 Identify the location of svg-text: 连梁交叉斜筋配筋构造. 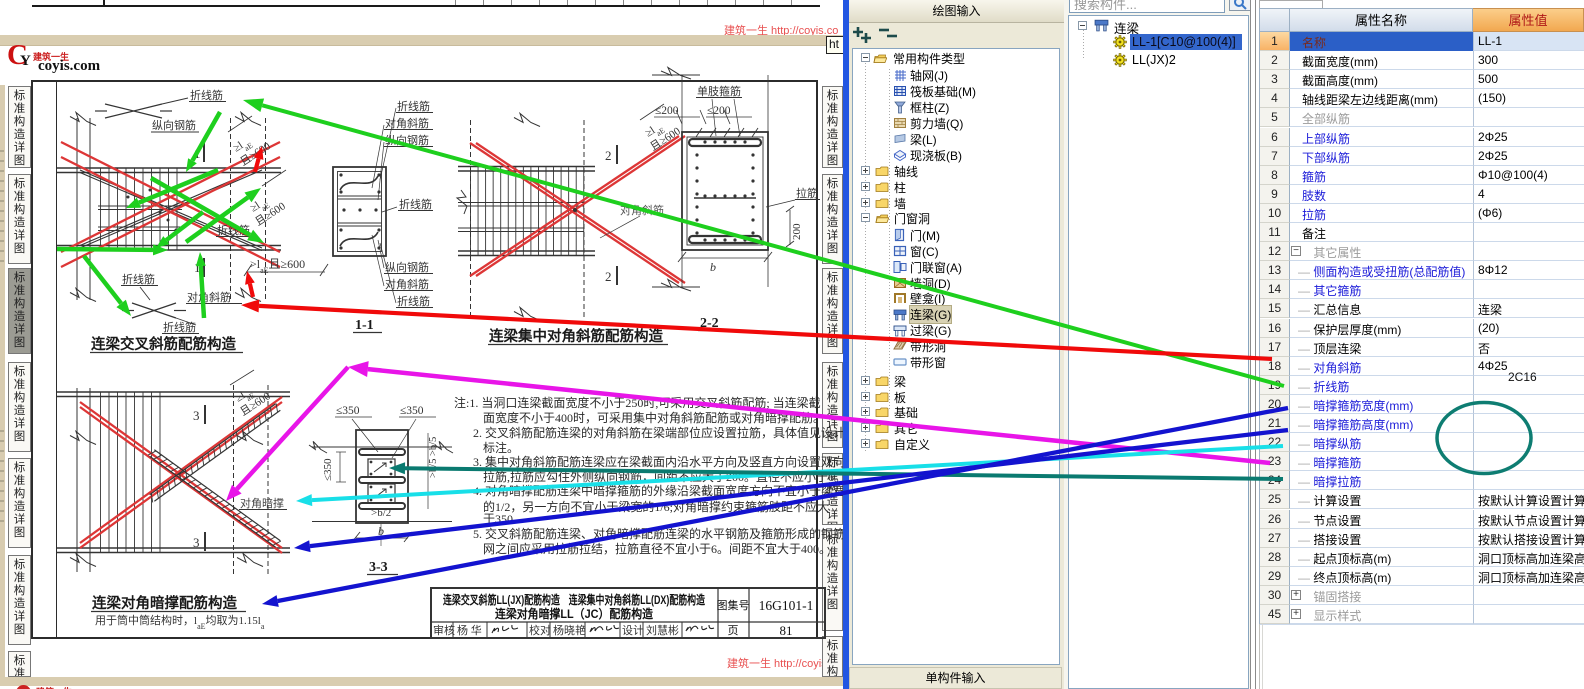
(163, 344).